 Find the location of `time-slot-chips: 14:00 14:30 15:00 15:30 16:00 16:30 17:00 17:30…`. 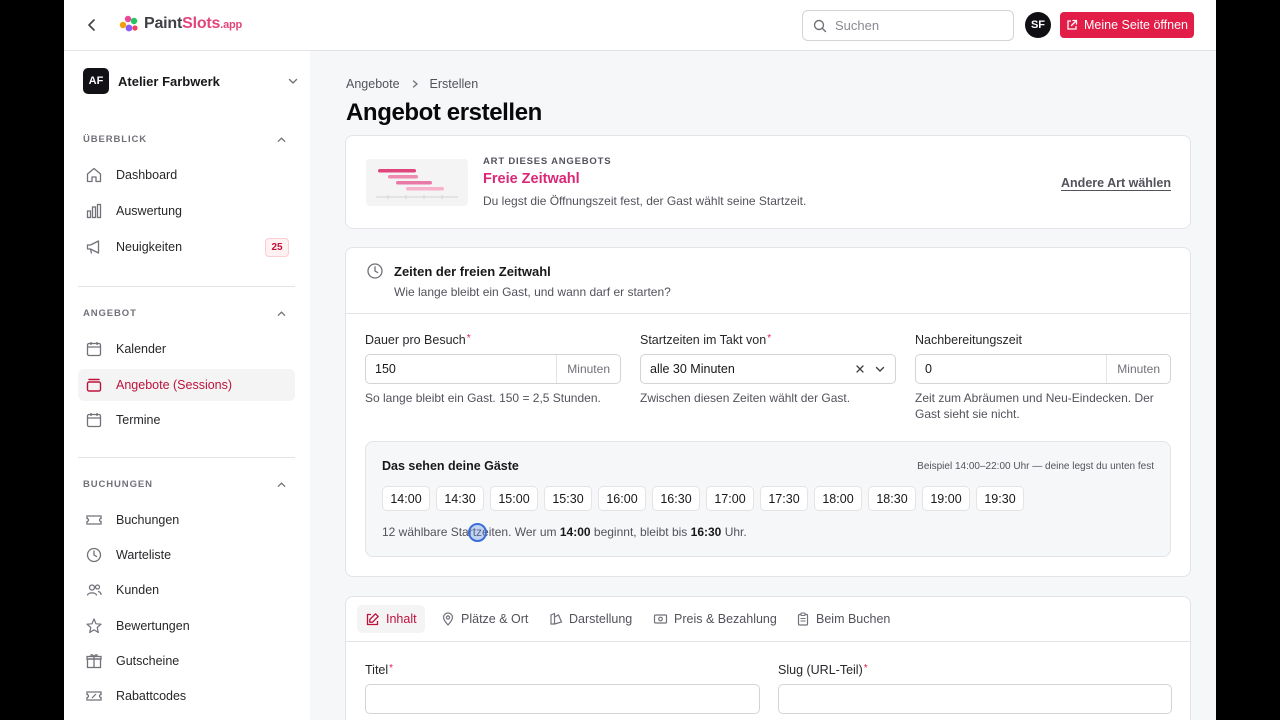

time-slot-chips: 14:00 14:30 15:00 15:30 16:00 16:30 17:00 17:30… is located at coordinates (703, 498).